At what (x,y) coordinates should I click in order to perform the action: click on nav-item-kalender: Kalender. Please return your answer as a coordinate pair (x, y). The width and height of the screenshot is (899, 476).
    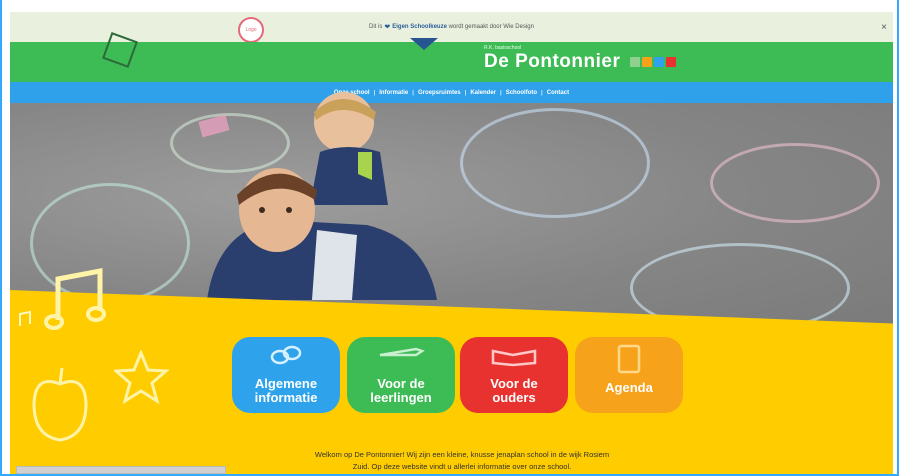
    Looking at the image, I should click on (483, 93).